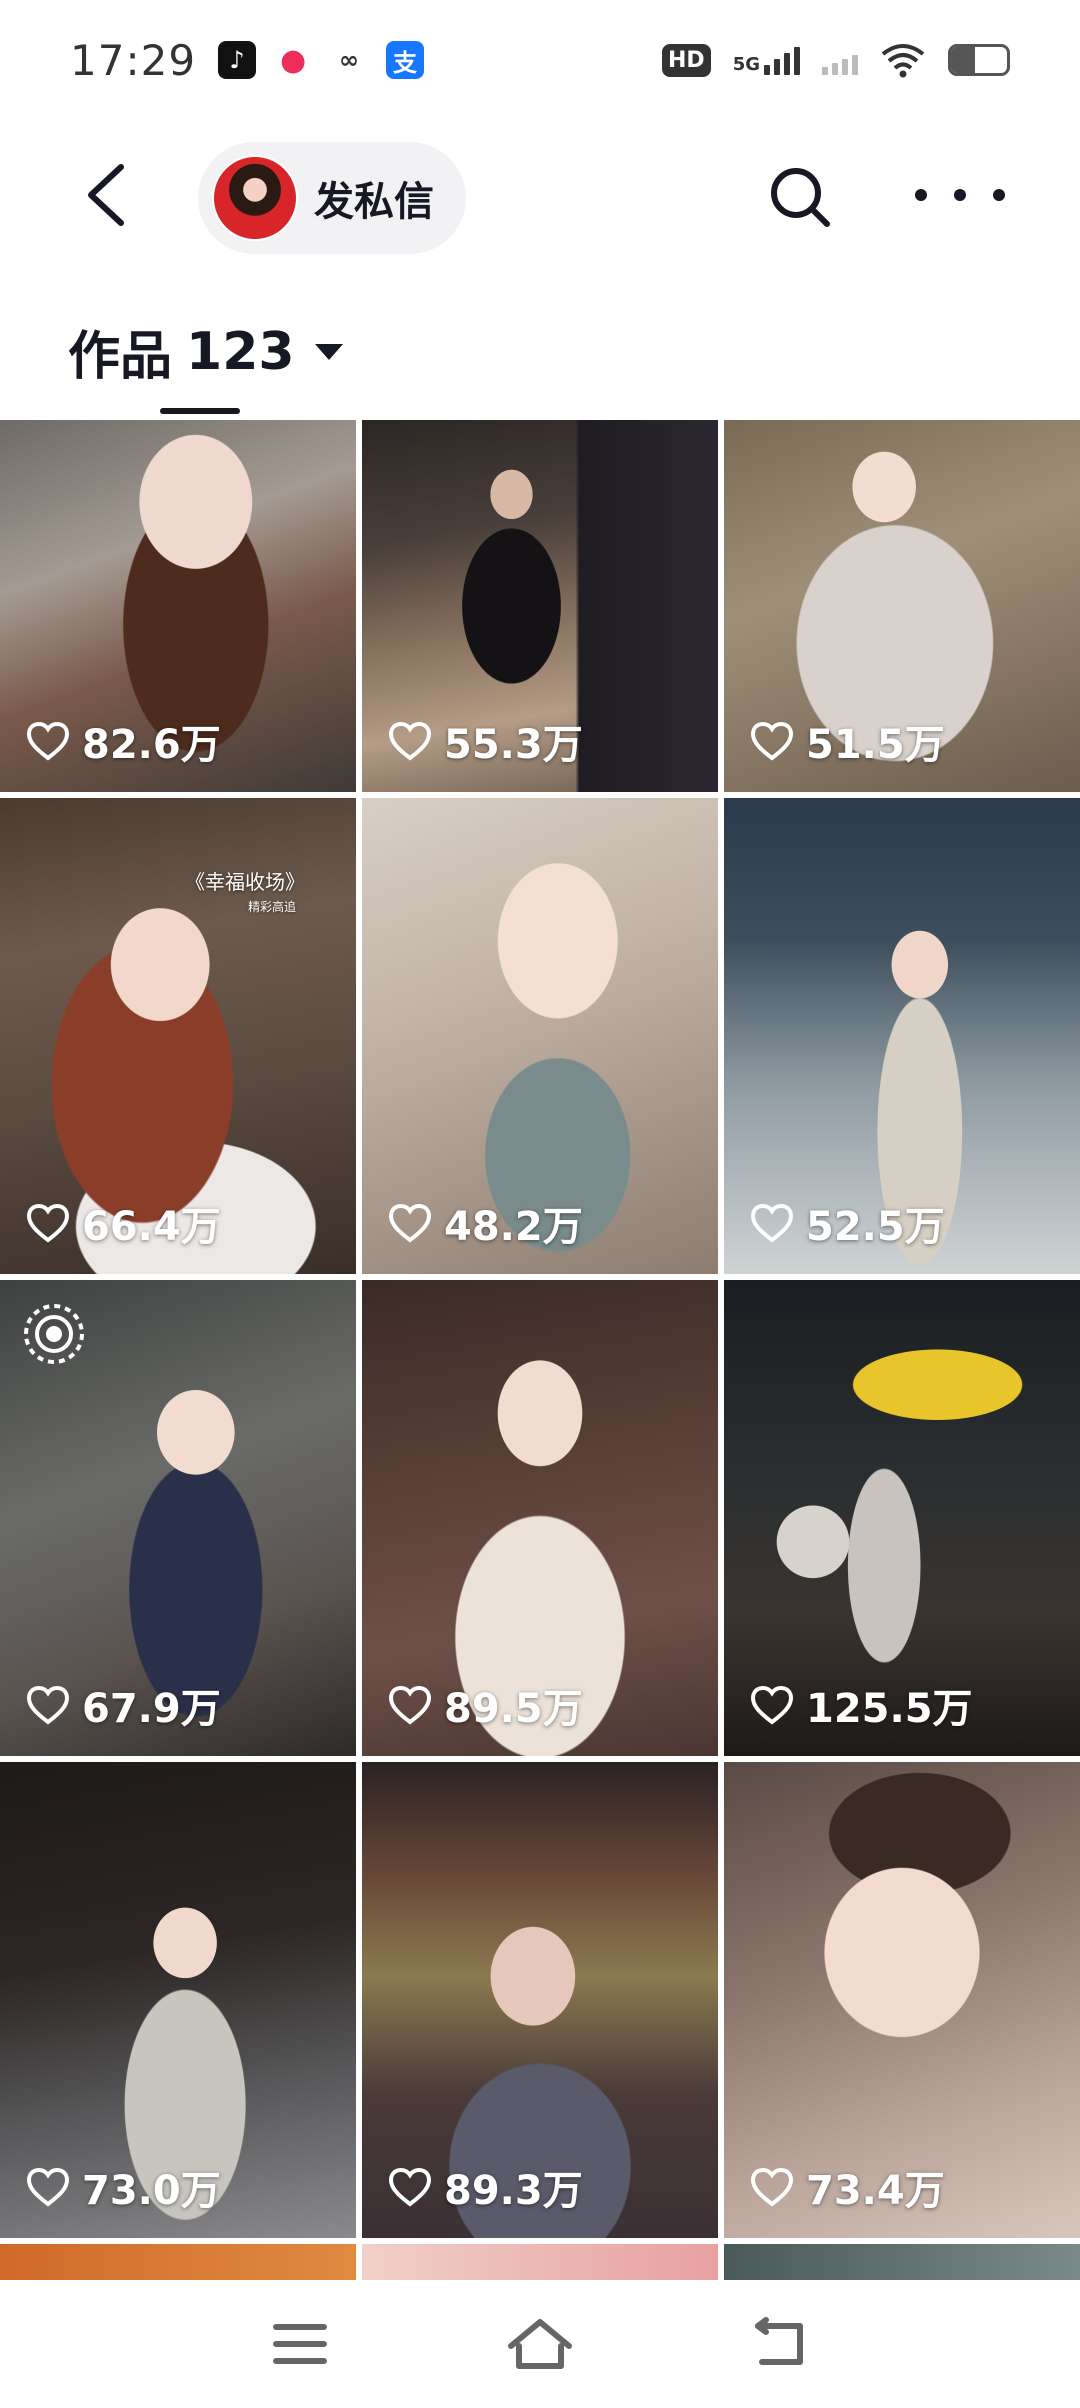  Describe the element at coordinates (255, 198) in the screenshot. I see `avatar` at that location.